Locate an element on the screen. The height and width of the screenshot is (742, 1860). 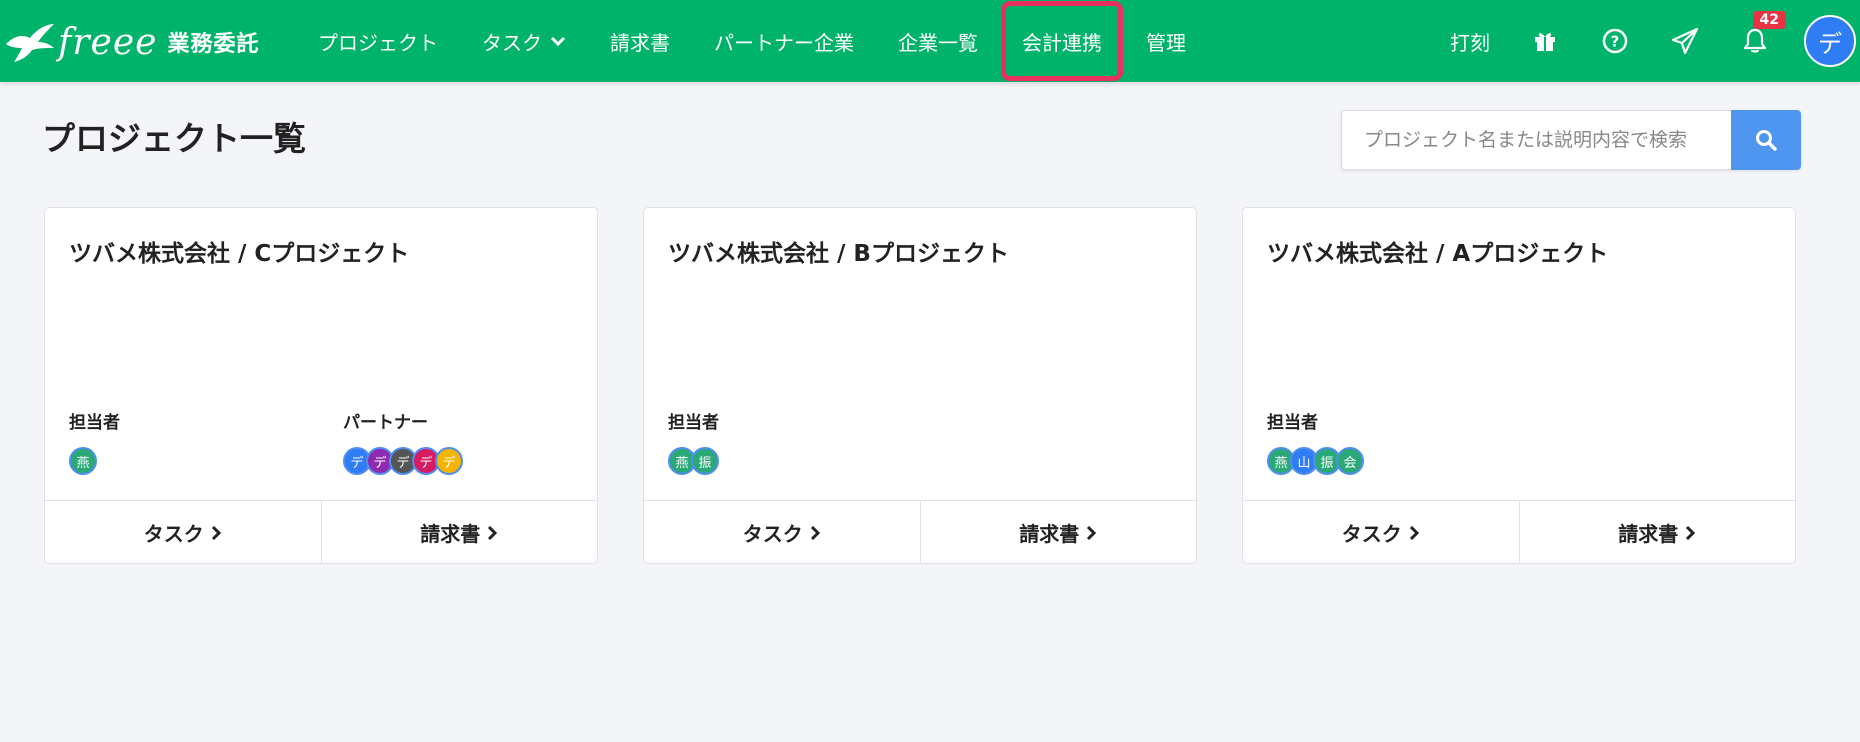
logo-product-name: 業務委託 is located at coordinates (213, 44).